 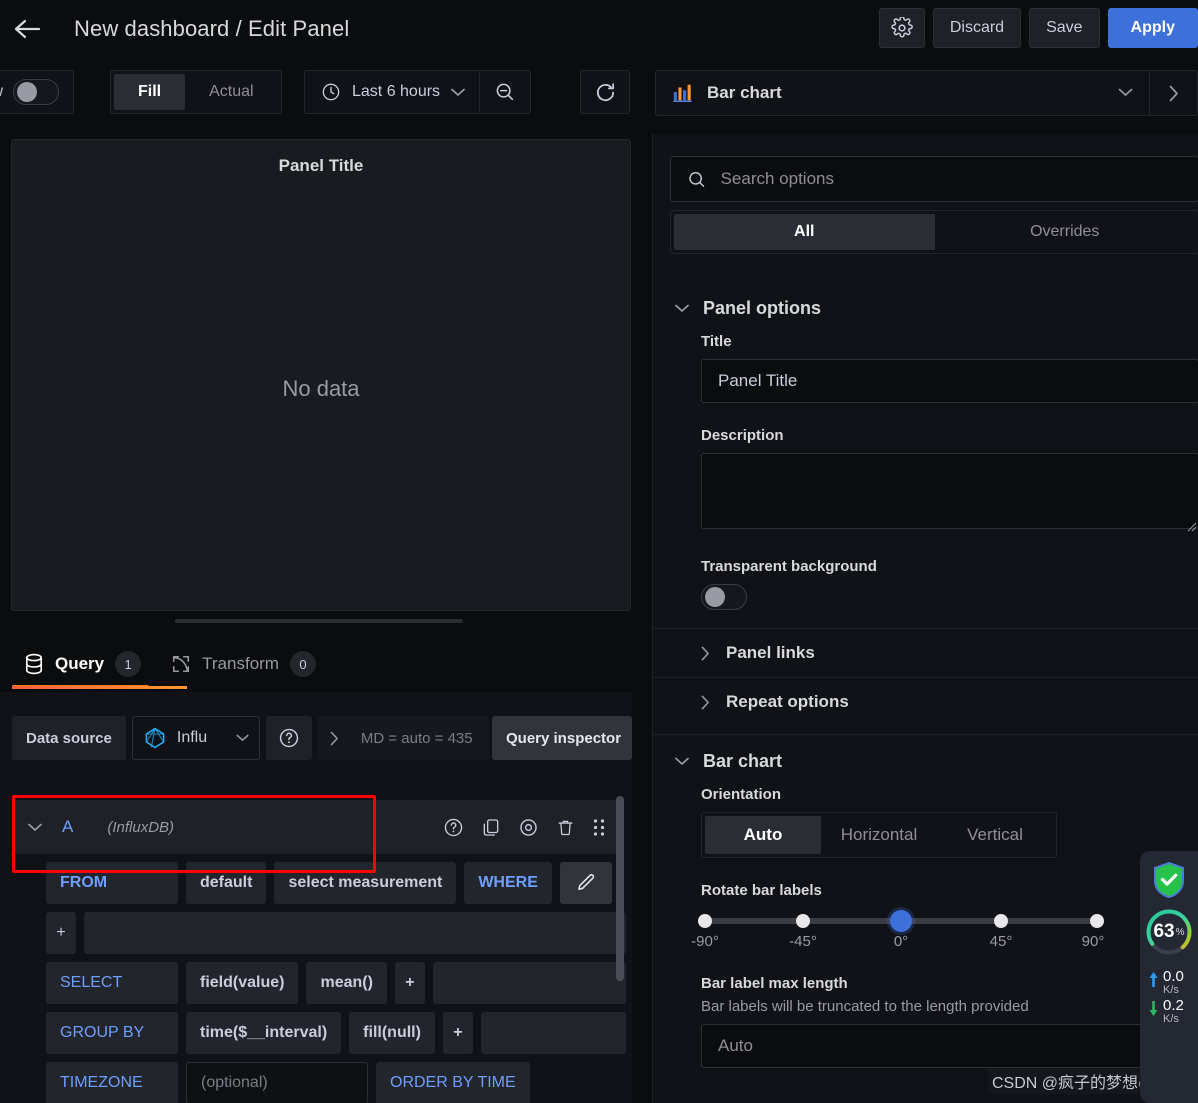 I want to click on slider-thumb, so click(x=901, y=921).